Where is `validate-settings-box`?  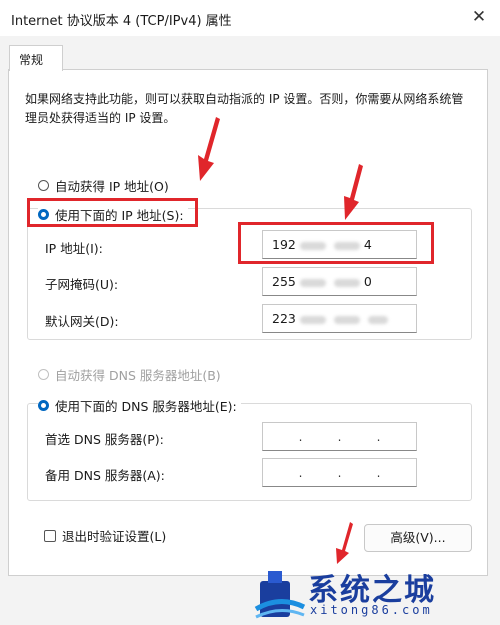
validate-settings-box is located at coordinates (50, 535).